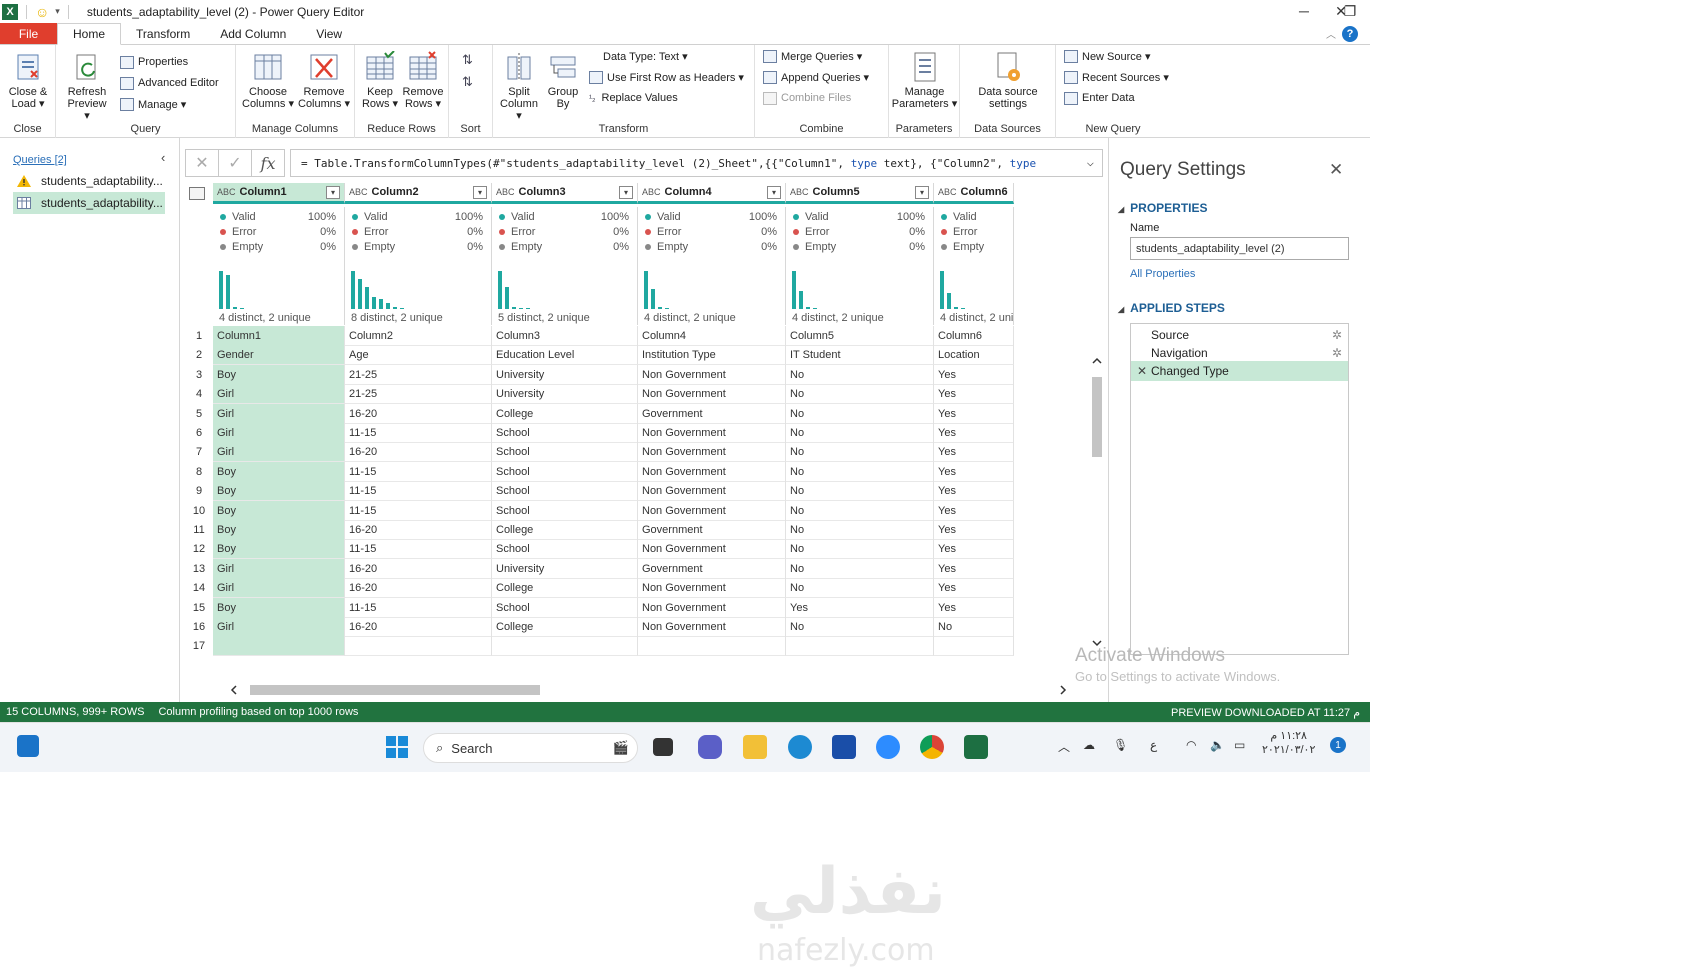 The width and height of the screenshot is (1700, 970). What do you see at coordinates (565, 588) in the screenshot?
I see `table-cell: College` at bounding box center [565, 588].